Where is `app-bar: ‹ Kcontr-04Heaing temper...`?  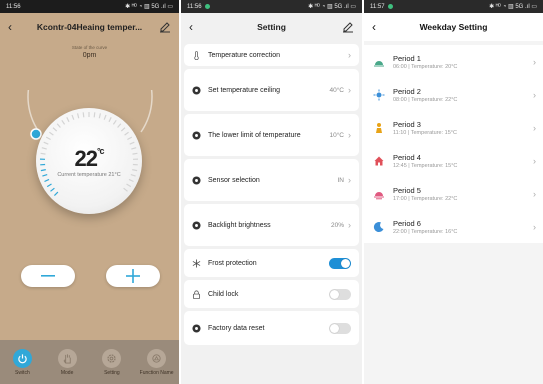
app-bar: ‹ Kcontr-04Heaing temper... is located at coordinates (89, 27).